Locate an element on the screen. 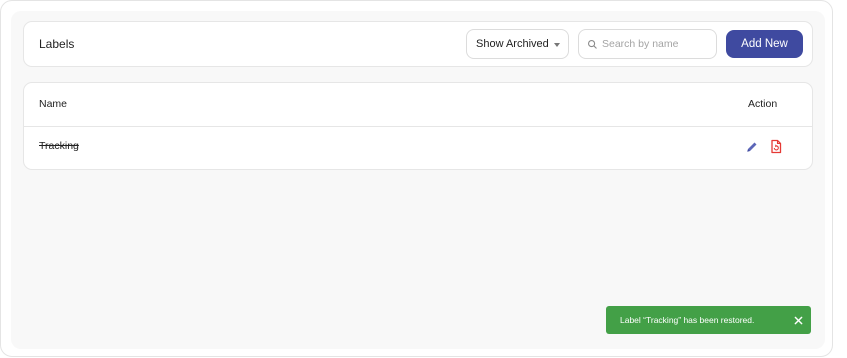  page-title: Labels is located at coordinates (57, 44).